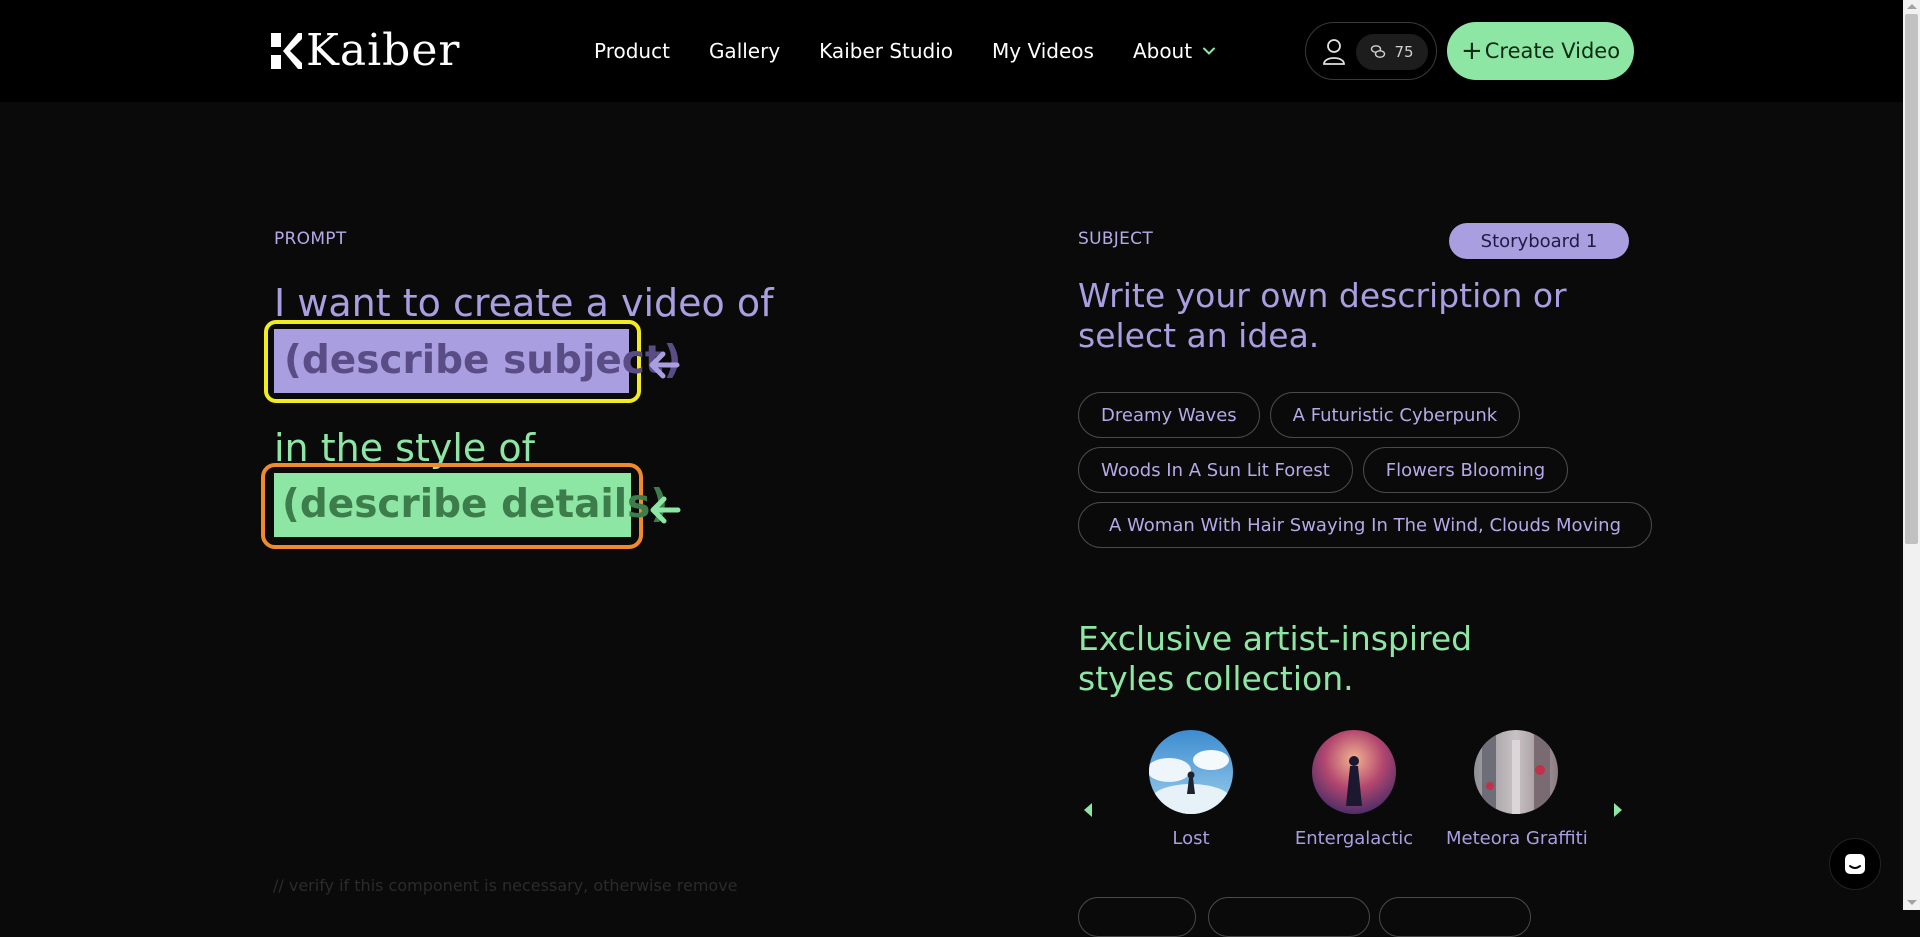 The height and width of the screenshot is (937, 1920). I want to click on nav-about: About, so click(1174, 51).